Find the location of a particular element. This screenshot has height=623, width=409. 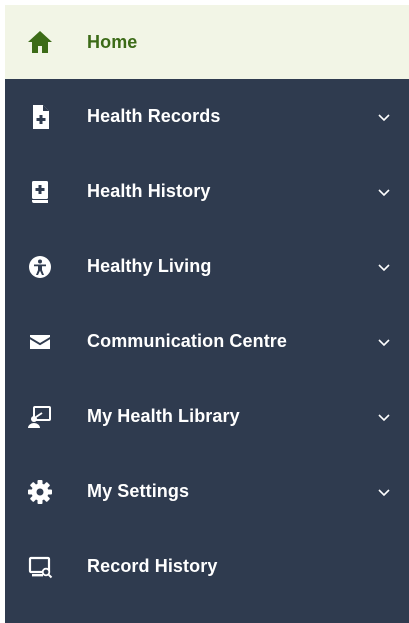

nav-item-health-records: Health Records is located at coordinates (207, 116).